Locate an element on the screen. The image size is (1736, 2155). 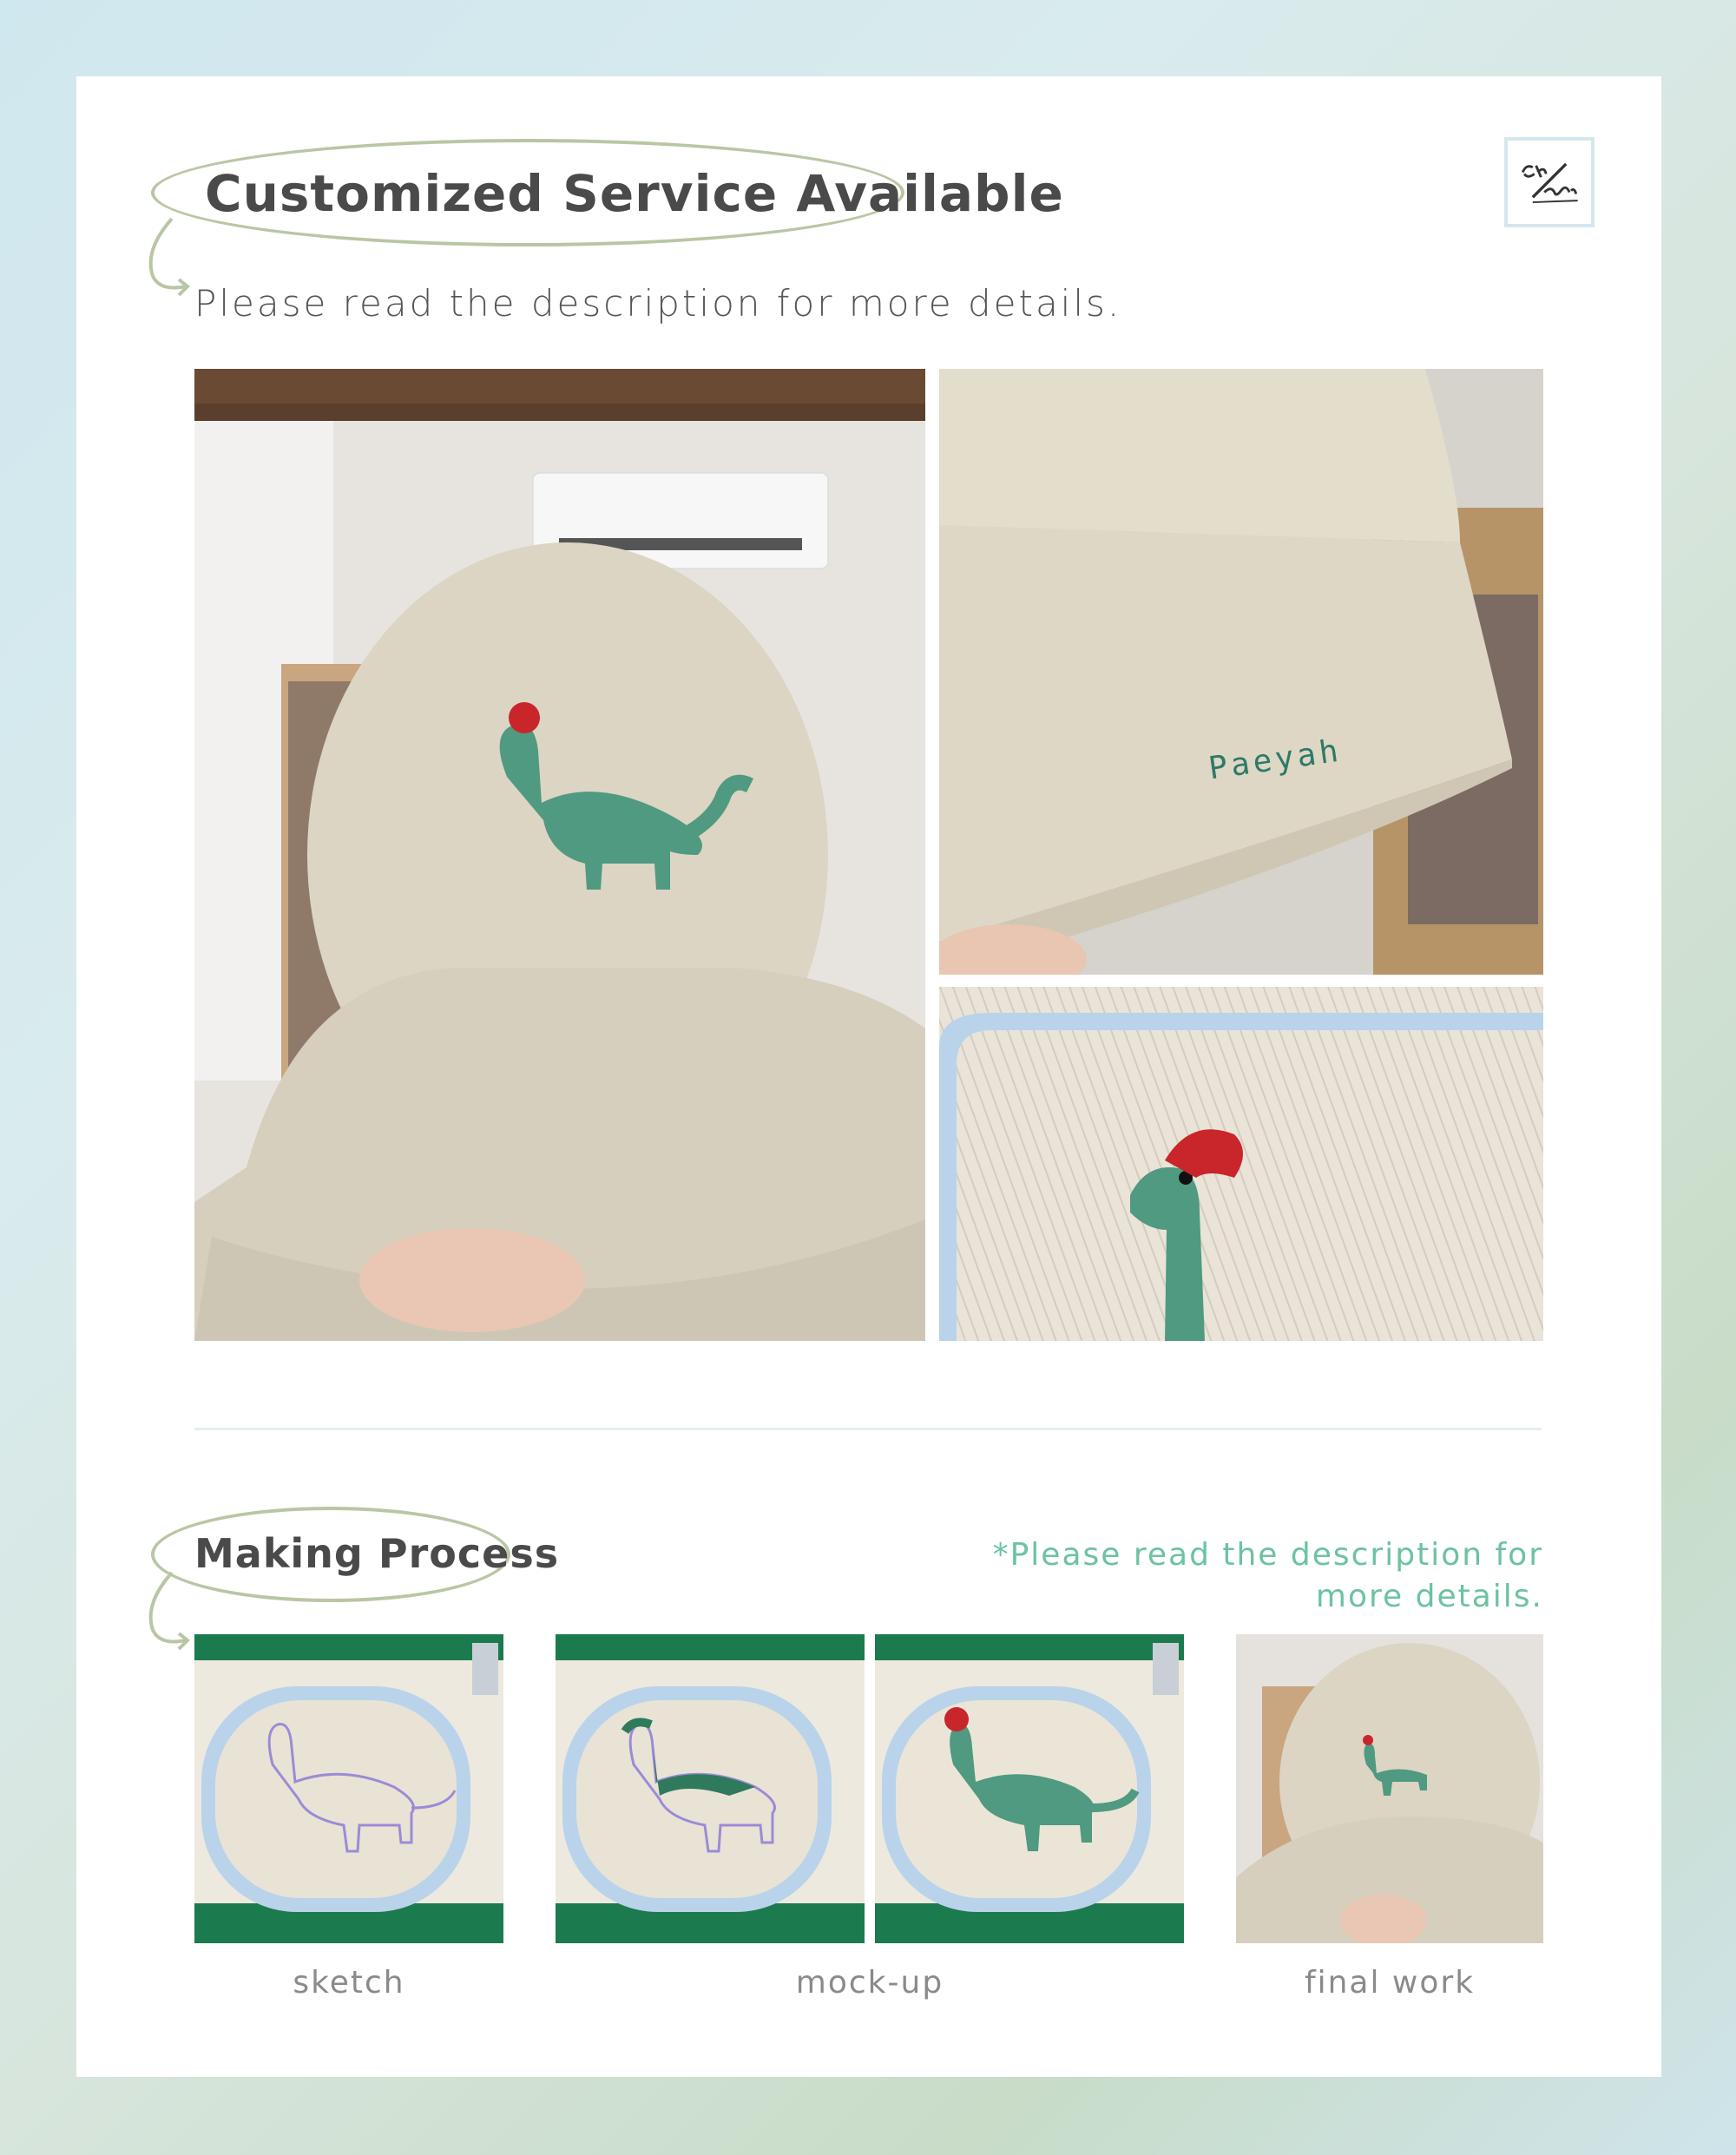
caption-sketch: sketch is located at coordinates (349, 1983).